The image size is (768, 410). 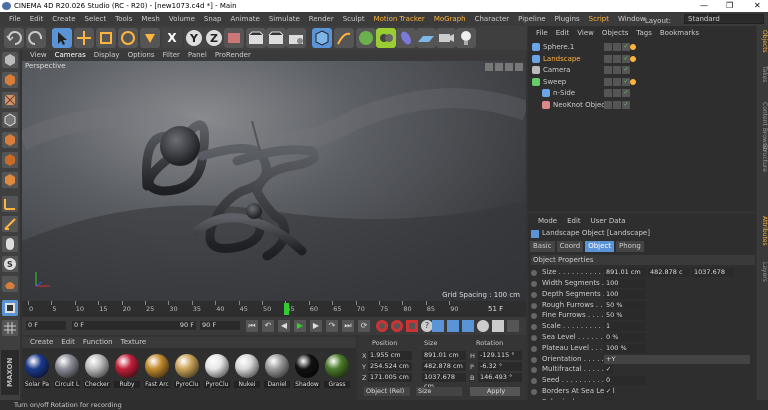 I want to click on viewport-menu-display: Display, so click(x=107, y=55).